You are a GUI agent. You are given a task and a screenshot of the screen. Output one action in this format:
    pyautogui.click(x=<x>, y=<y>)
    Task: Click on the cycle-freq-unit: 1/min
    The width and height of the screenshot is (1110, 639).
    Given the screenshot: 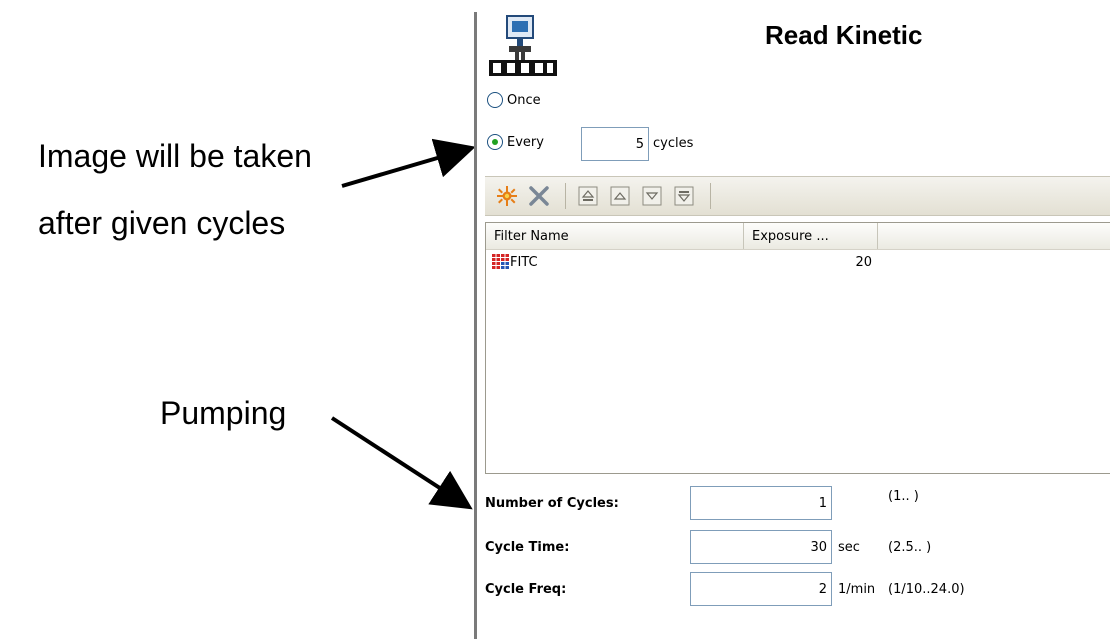 What is the action you would take?
    pyautogui.click(x=857, y=589)
    